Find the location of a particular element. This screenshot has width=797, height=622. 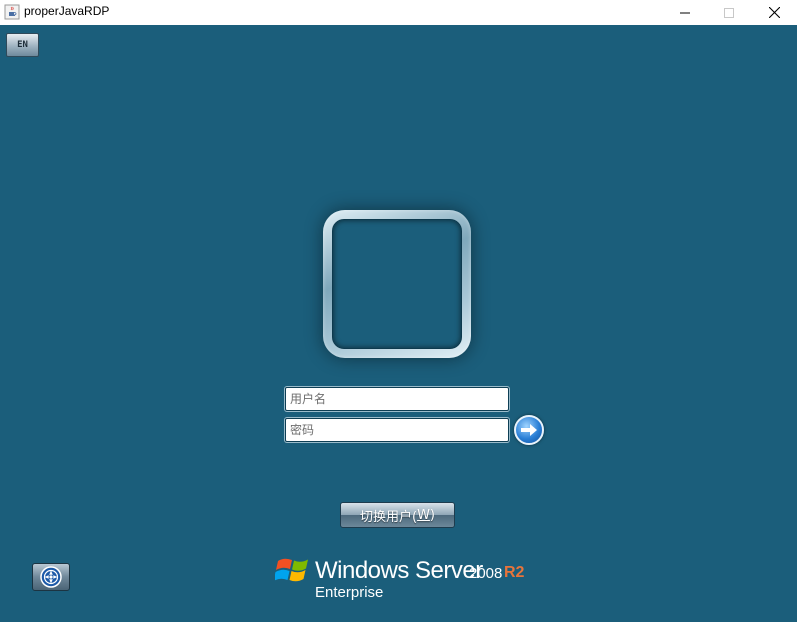

switch-user-label: 切换用户( is located at coordinates (388, 517).